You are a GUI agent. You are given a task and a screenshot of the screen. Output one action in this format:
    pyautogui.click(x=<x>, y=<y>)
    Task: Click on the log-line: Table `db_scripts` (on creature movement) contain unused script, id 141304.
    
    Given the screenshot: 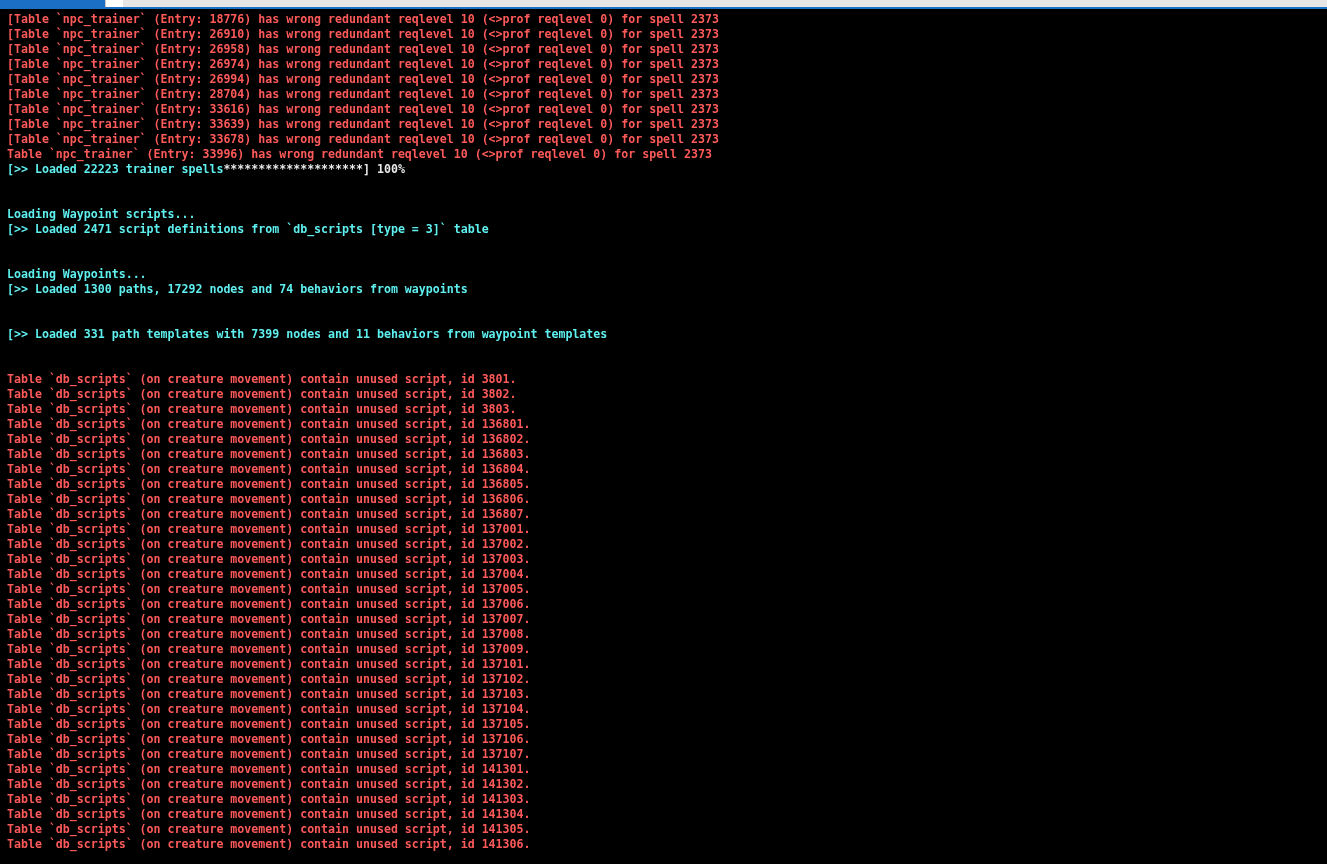 What is the action you would take?
    pyautogui.click(x=269, y=814)
    